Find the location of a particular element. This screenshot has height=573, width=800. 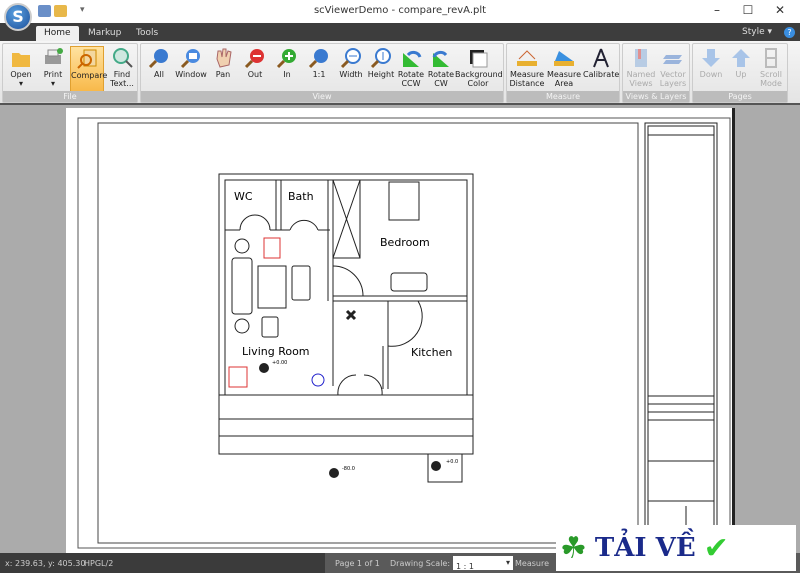

hand-icon is located at coordinates (224, 58).